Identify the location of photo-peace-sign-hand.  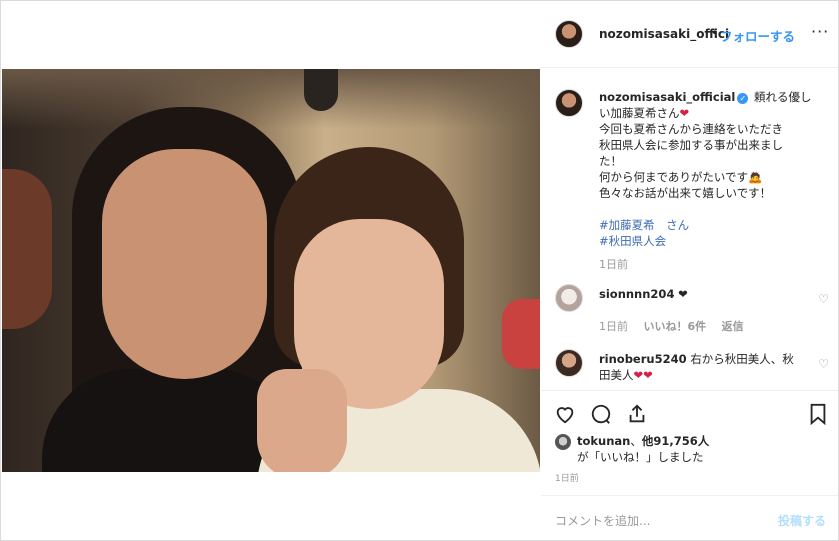
(302, 420).